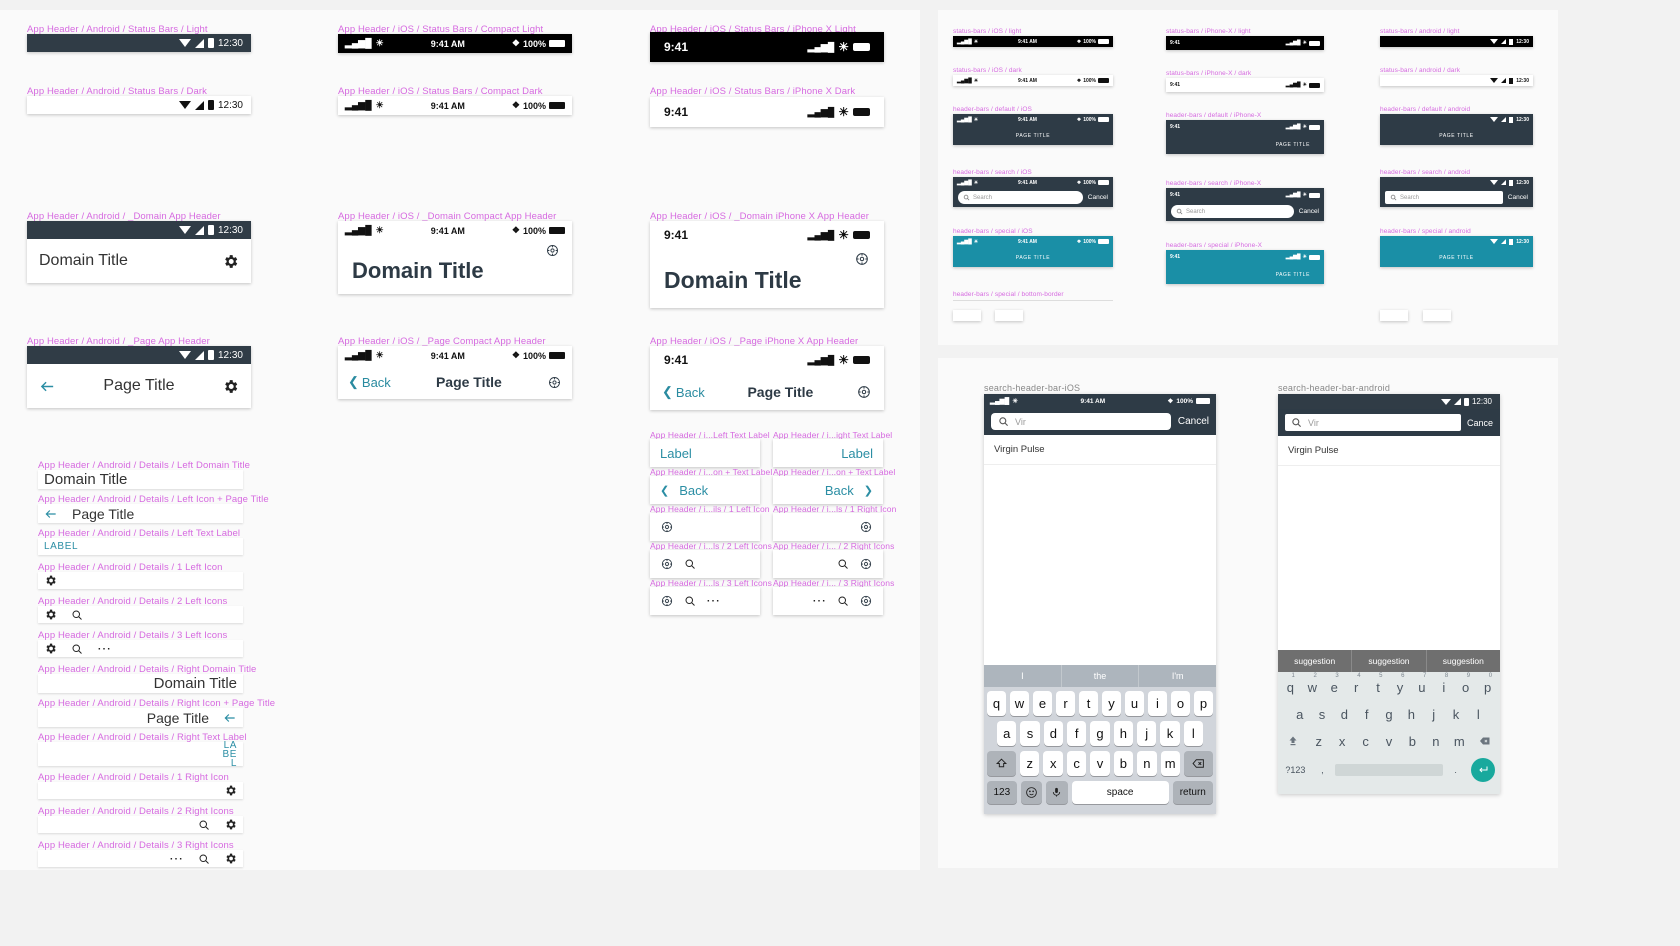  What do you see at coordinates (1111, 703) in the screenshot?
I see `key-y: y` at bounding box center [1111, 703].